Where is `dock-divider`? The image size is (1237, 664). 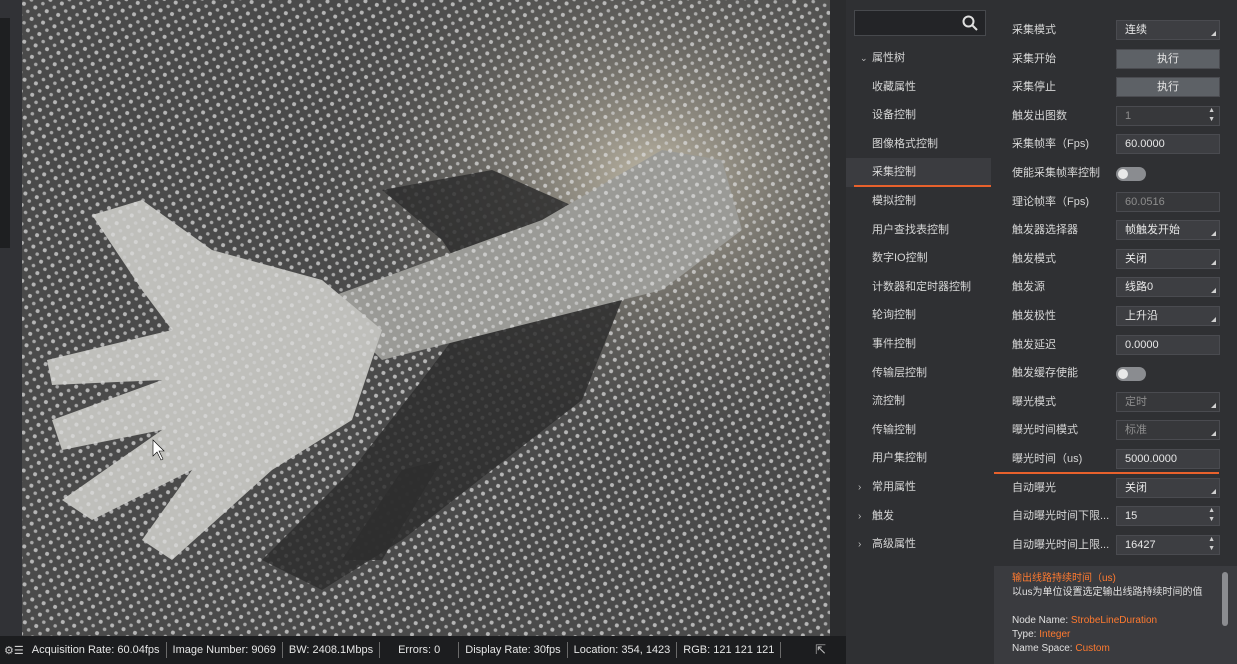
dock-divider is located at coordinates (5, 133).